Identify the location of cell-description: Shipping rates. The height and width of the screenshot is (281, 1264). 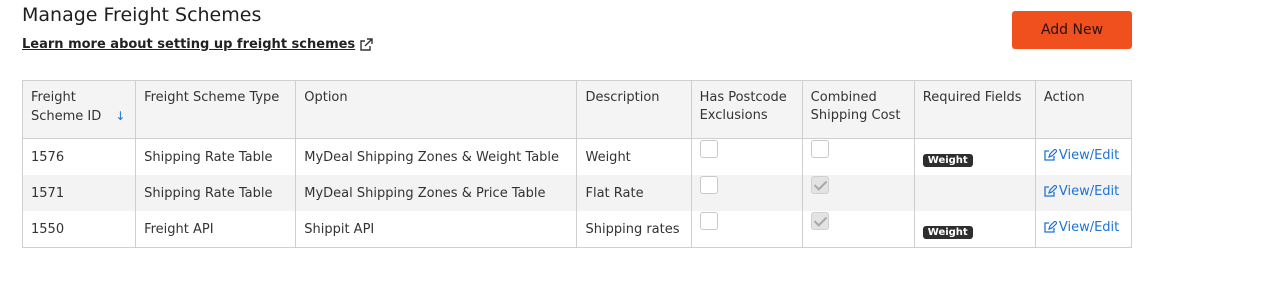
(634, 229).